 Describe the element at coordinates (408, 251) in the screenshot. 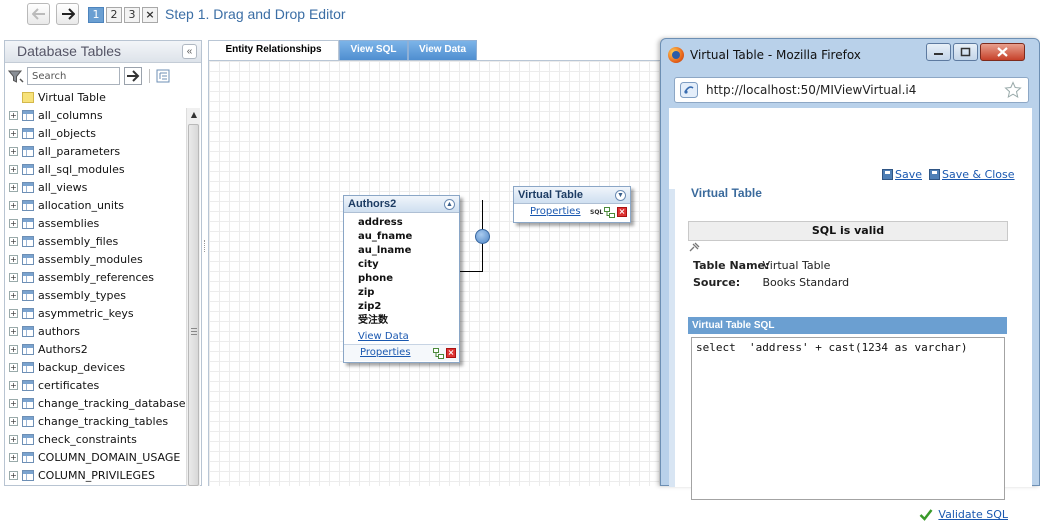

I see `entity-field: au_lname` at that location.